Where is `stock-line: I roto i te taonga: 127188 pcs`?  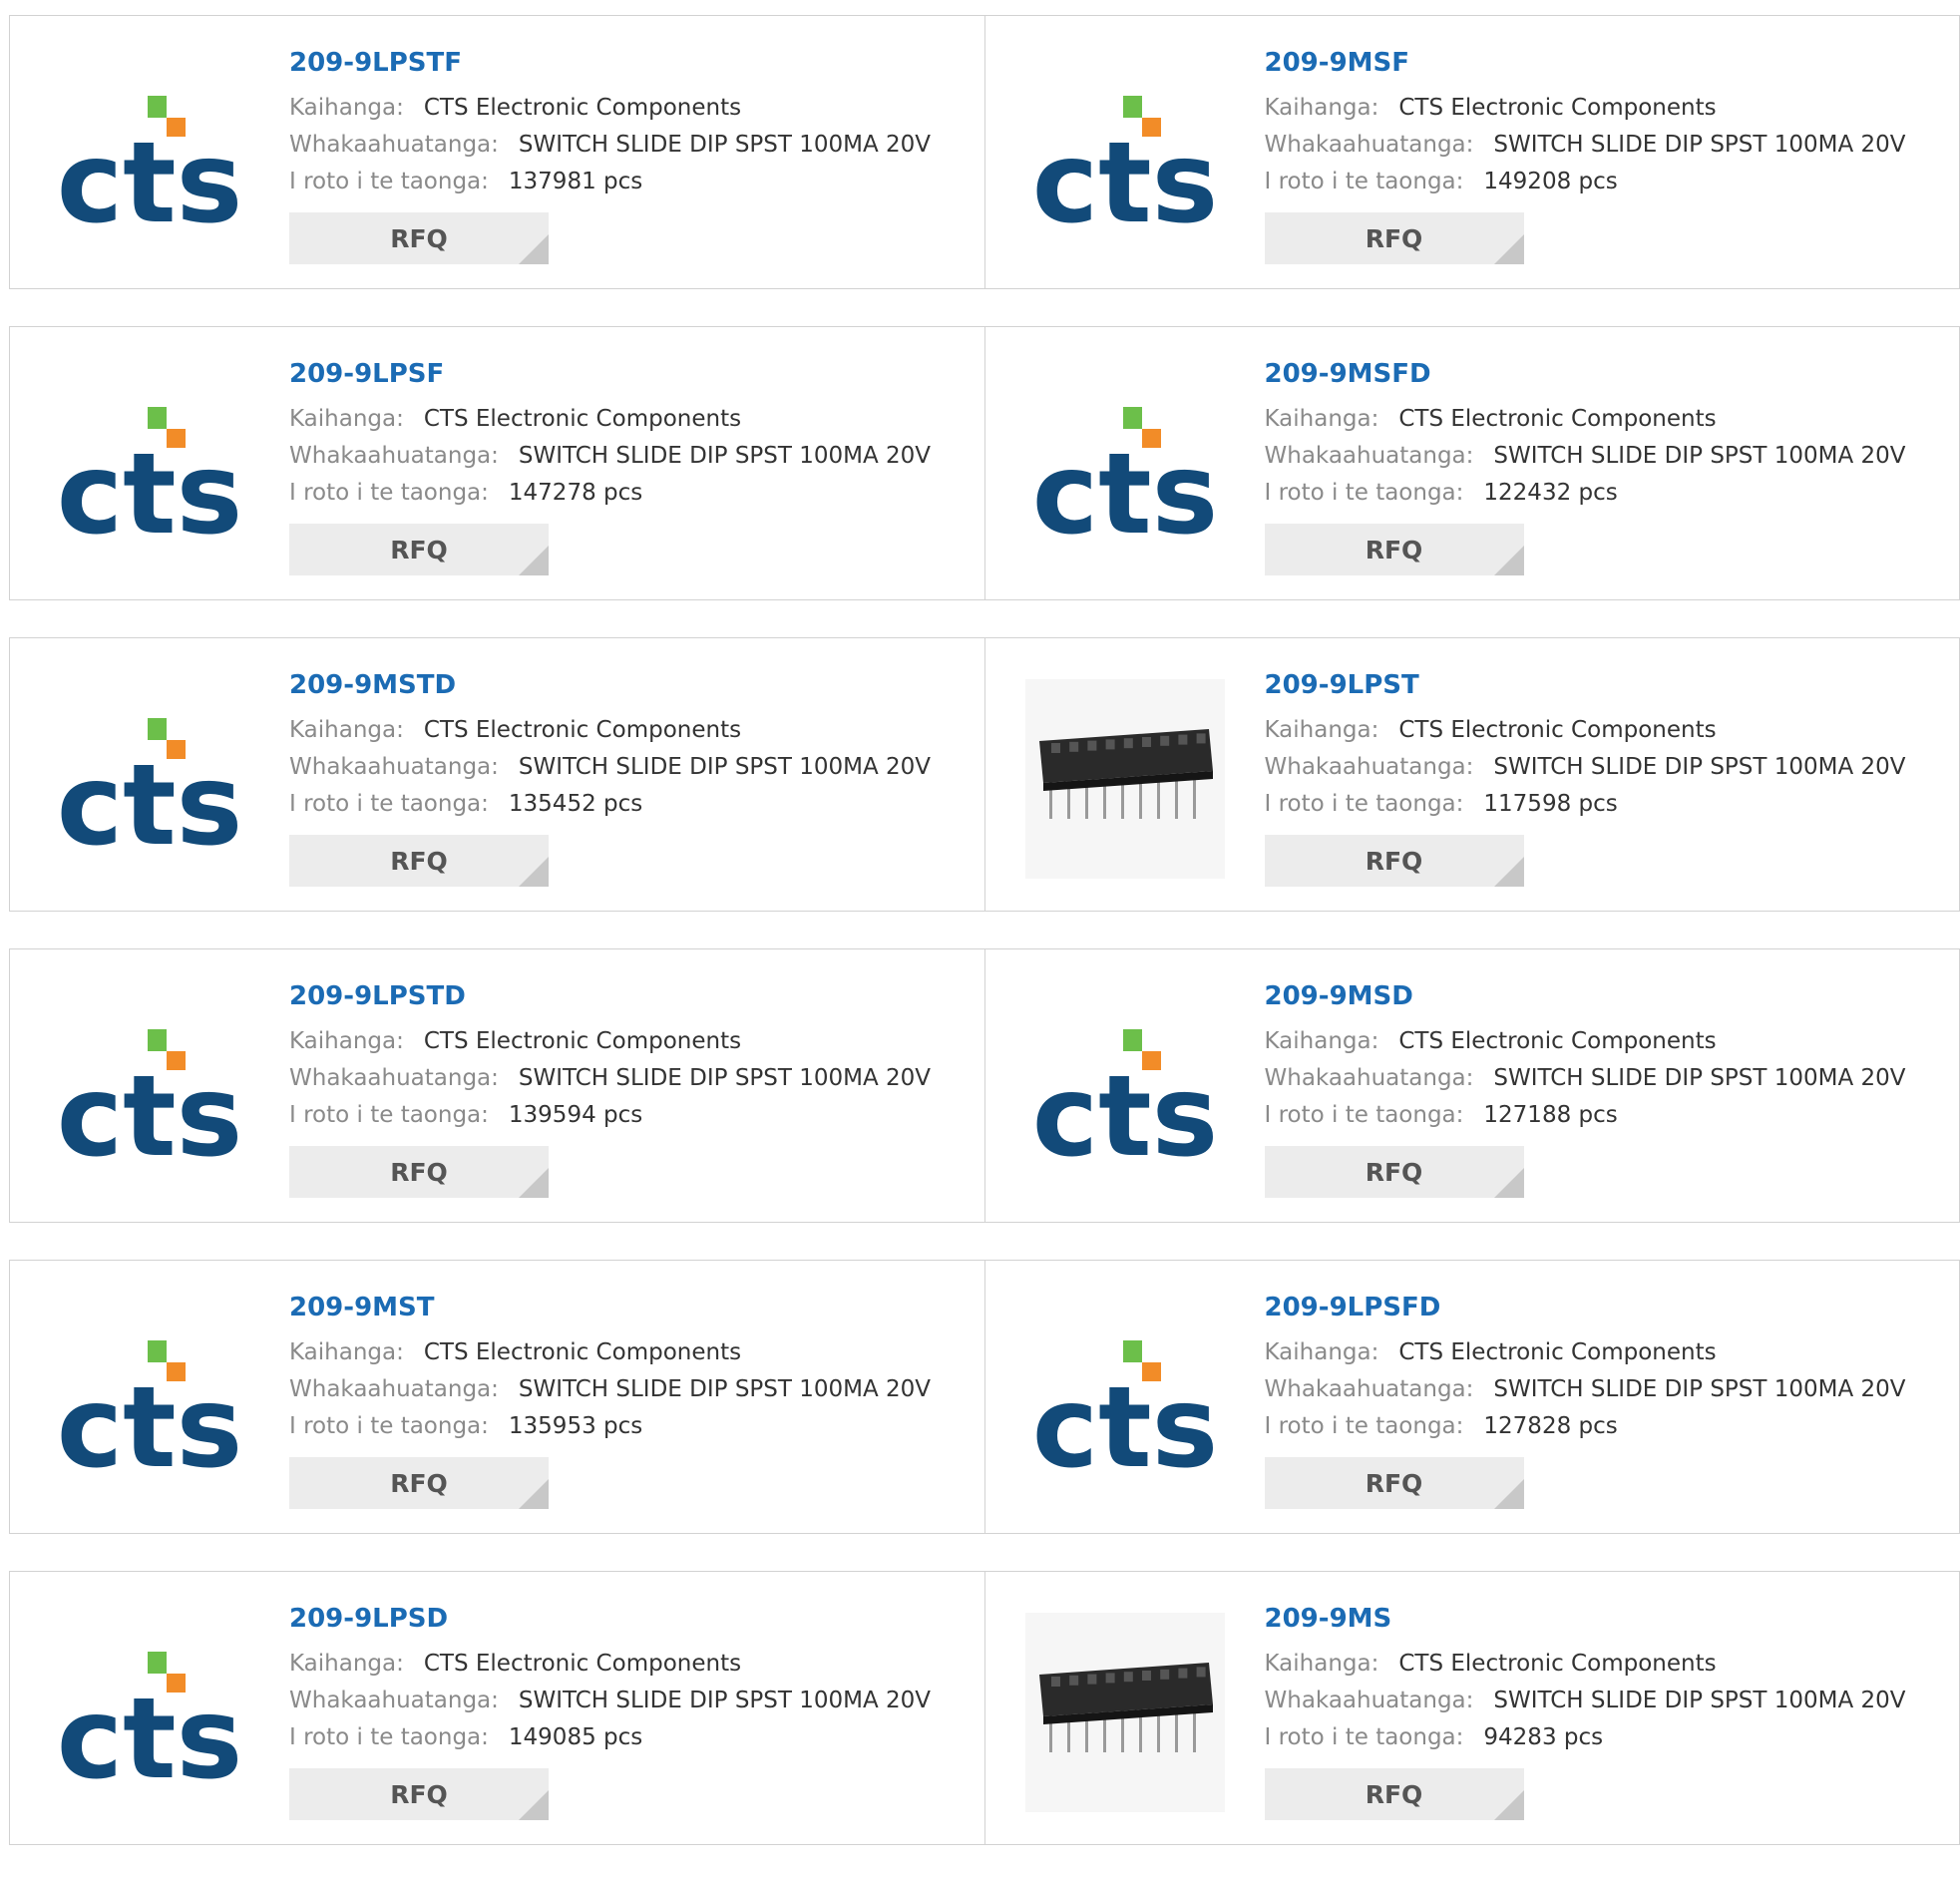
stock-line: I roto i te taonga: 127188 pcs is located at coordinates (1585, 1115).